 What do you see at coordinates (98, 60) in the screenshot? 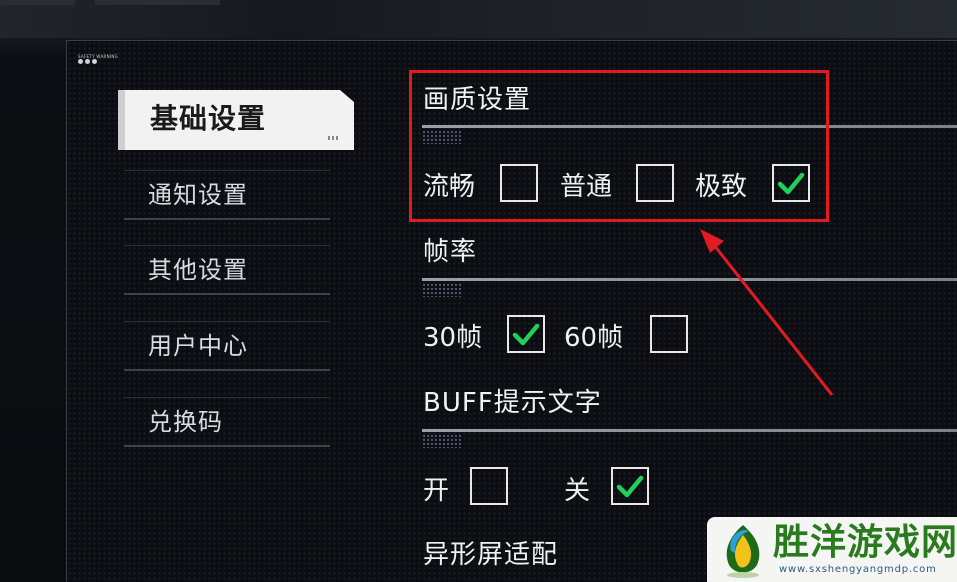
I see `panel-logo: SAFETY WARNING` at bounding box center [98, 60].